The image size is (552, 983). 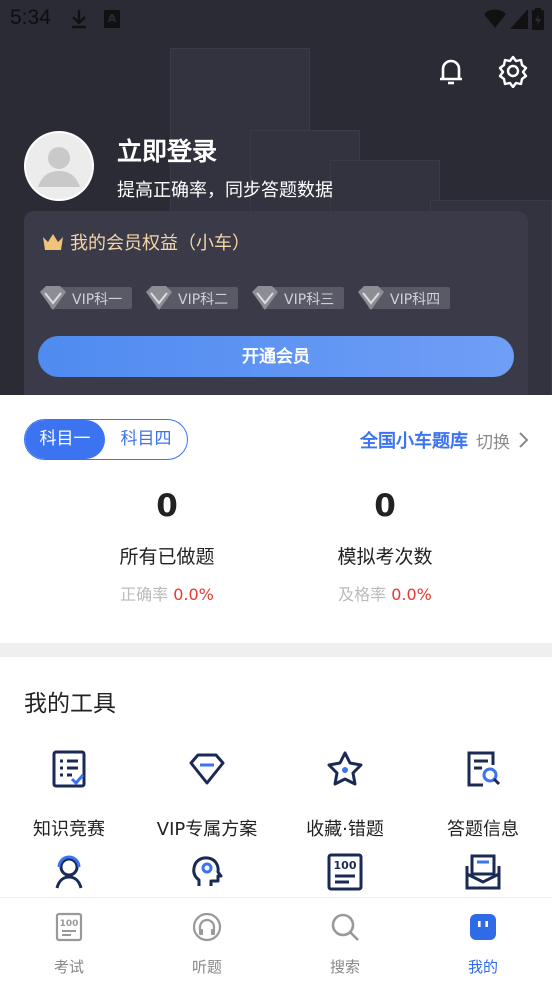 What do you see at coordinates (495, 18) in the screenshot?
I see `wifi-icon` at bounding box center [495, 18].